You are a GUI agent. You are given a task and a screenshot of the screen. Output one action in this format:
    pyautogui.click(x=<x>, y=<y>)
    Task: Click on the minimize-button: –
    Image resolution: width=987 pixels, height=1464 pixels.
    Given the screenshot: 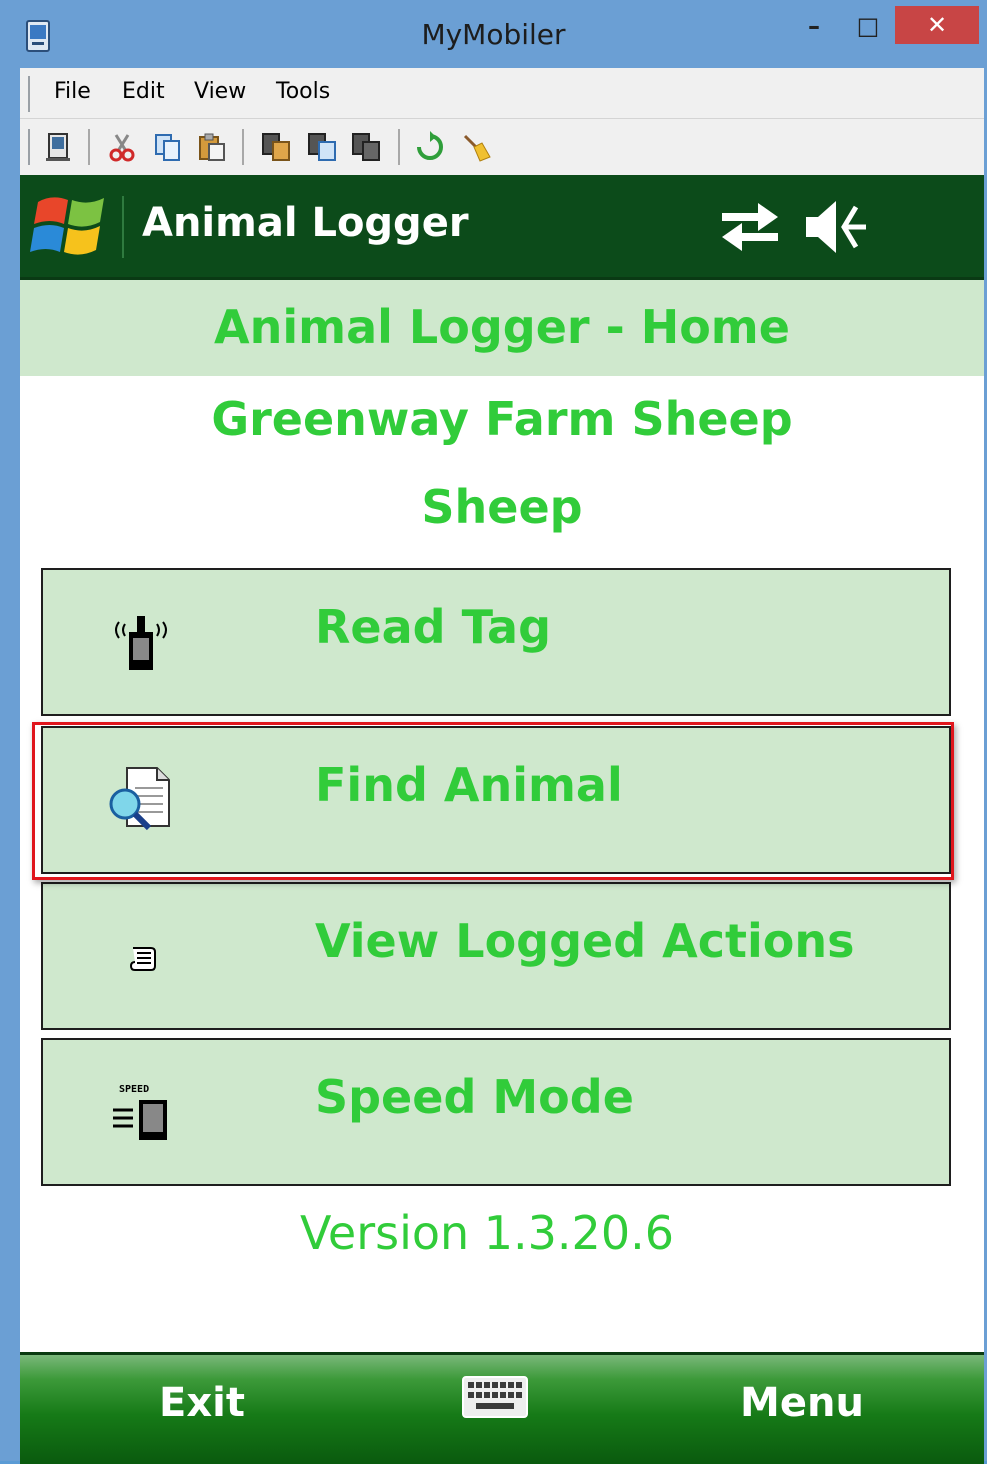 What is the action you would take?
    pyautogui.click(x=814, y=26)
    